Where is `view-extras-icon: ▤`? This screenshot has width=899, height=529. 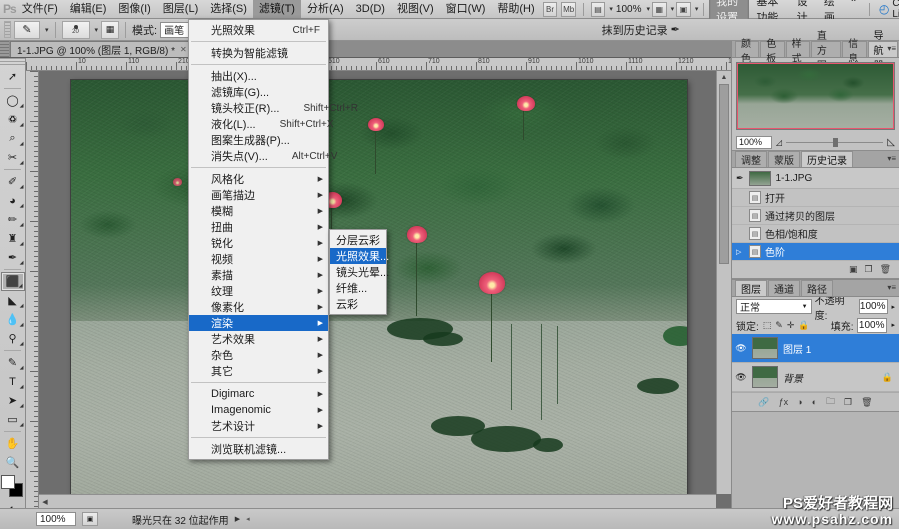 view-extras-icon: ▤ is located at coordinates (598, 9).